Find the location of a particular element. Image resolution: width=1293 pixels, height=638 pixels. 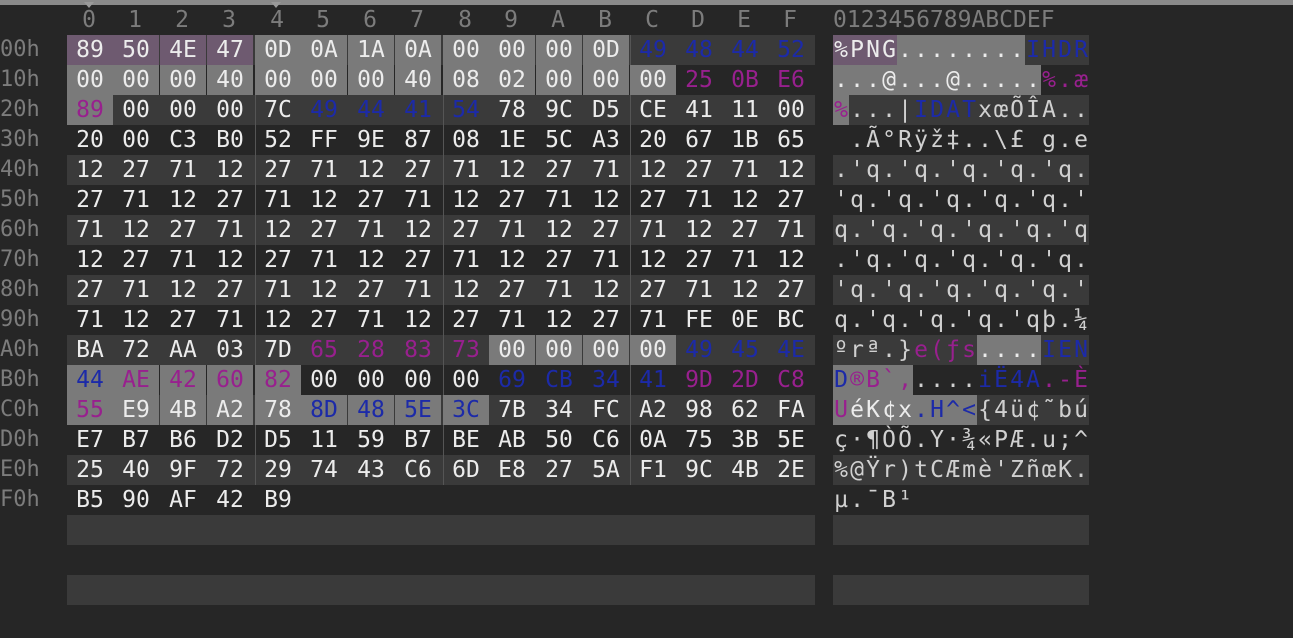

ascii-char-cell: œ is located at coordinates (1049, 470).